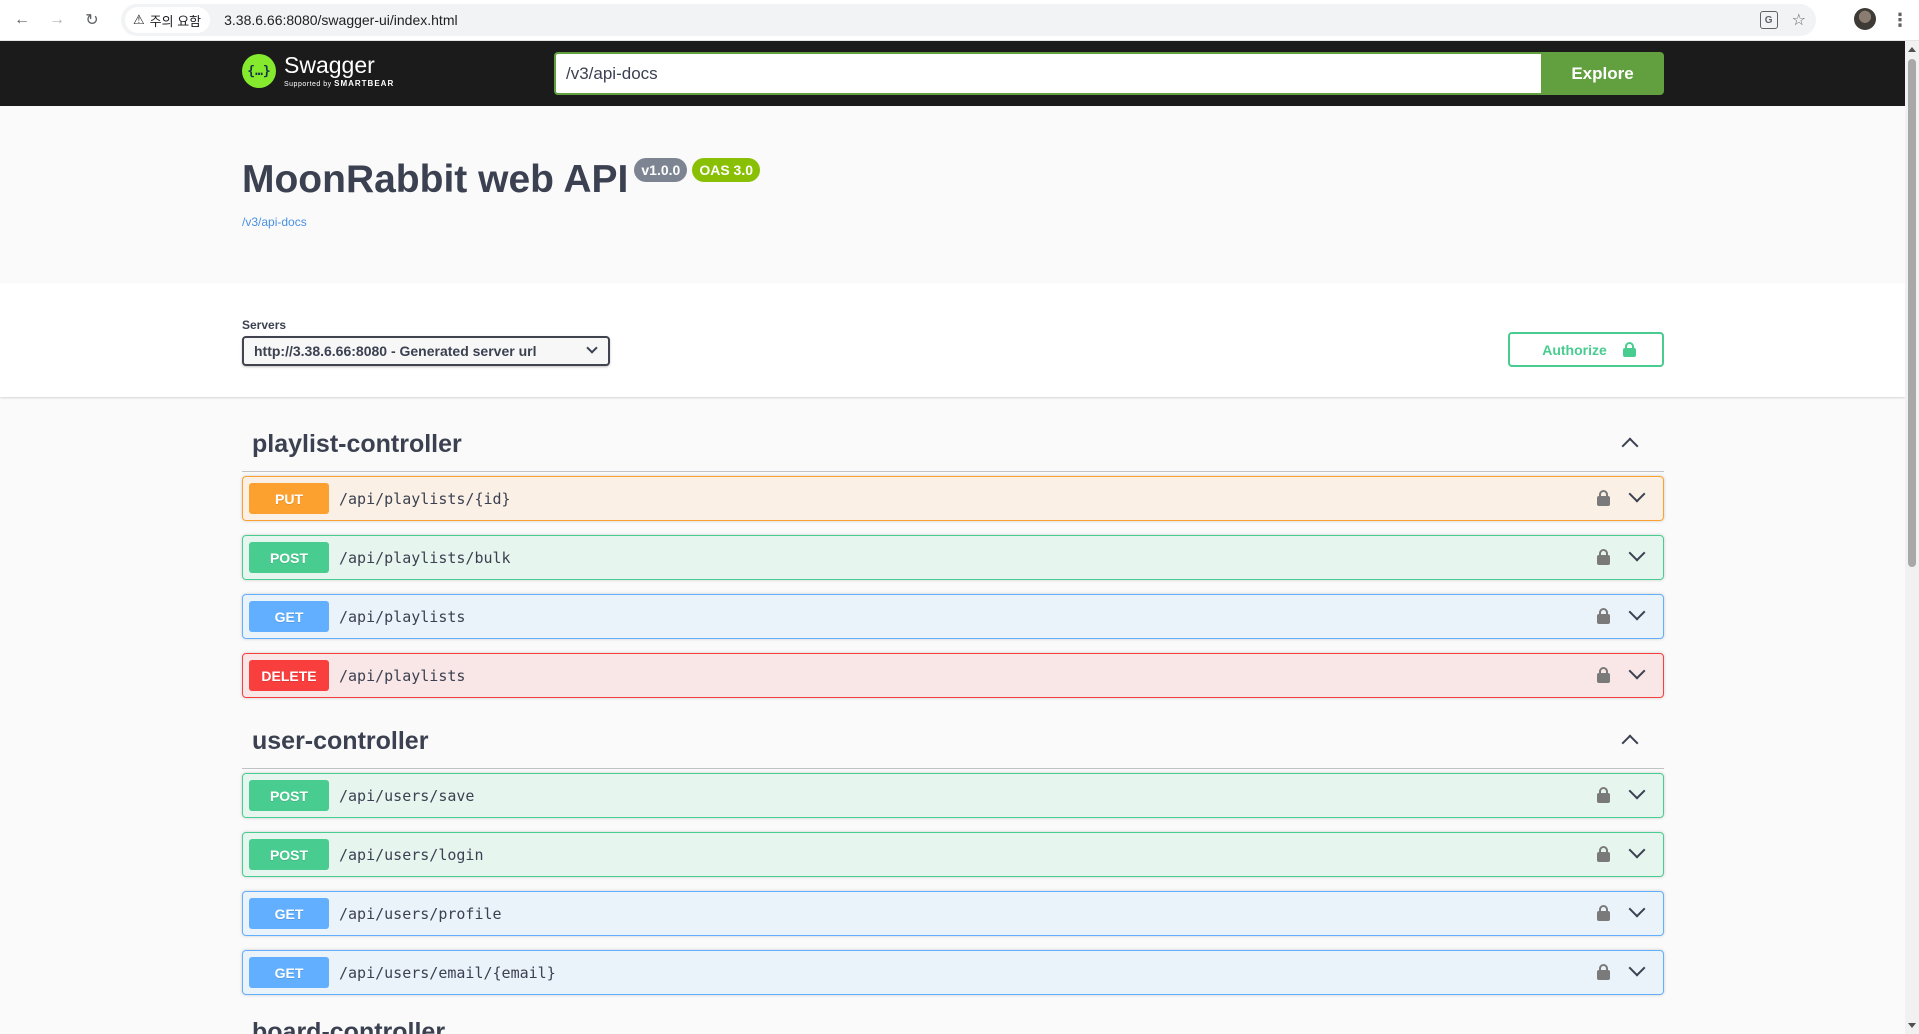 Image resolution: width=1919 pixels, height=1034 pixels. I want to click on tag-name: user-controller, so click(340, 741).